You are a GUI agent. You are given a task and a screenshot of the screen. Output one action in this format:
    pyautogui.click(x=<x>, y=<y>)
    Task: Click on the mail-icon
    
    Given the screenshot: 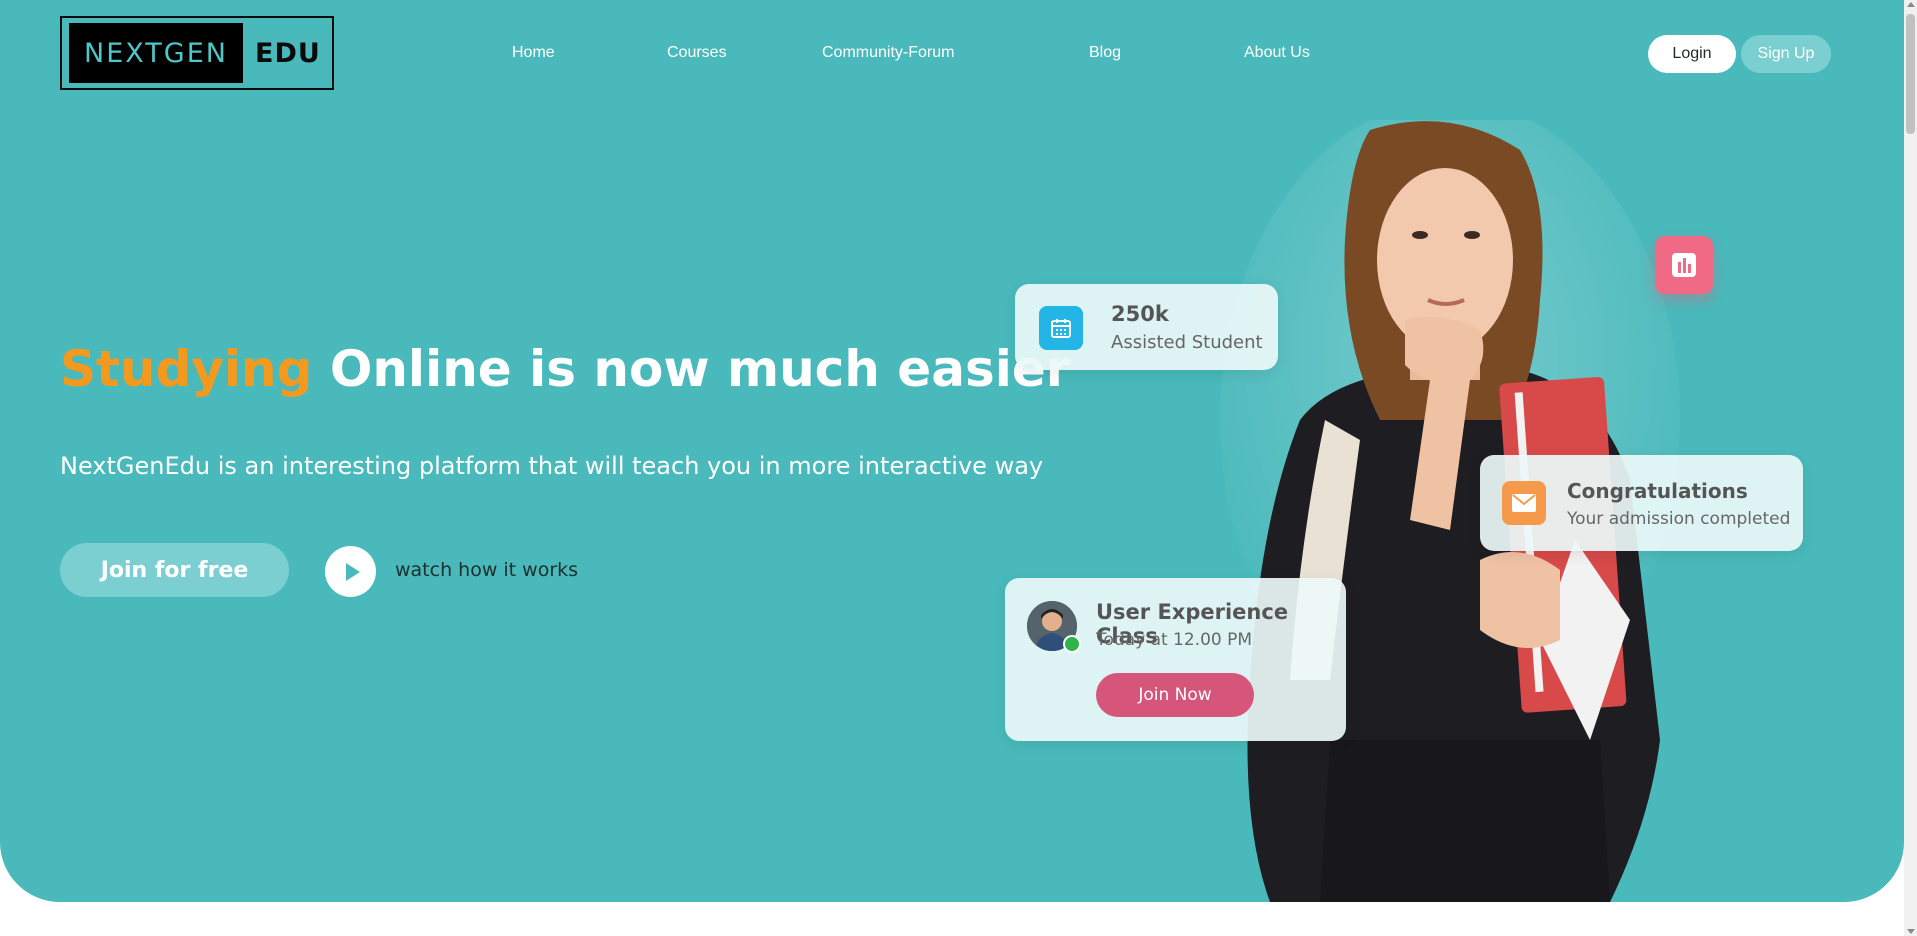 What is the action you would take?
    pyautogui.click(x=1524, y=503)
    